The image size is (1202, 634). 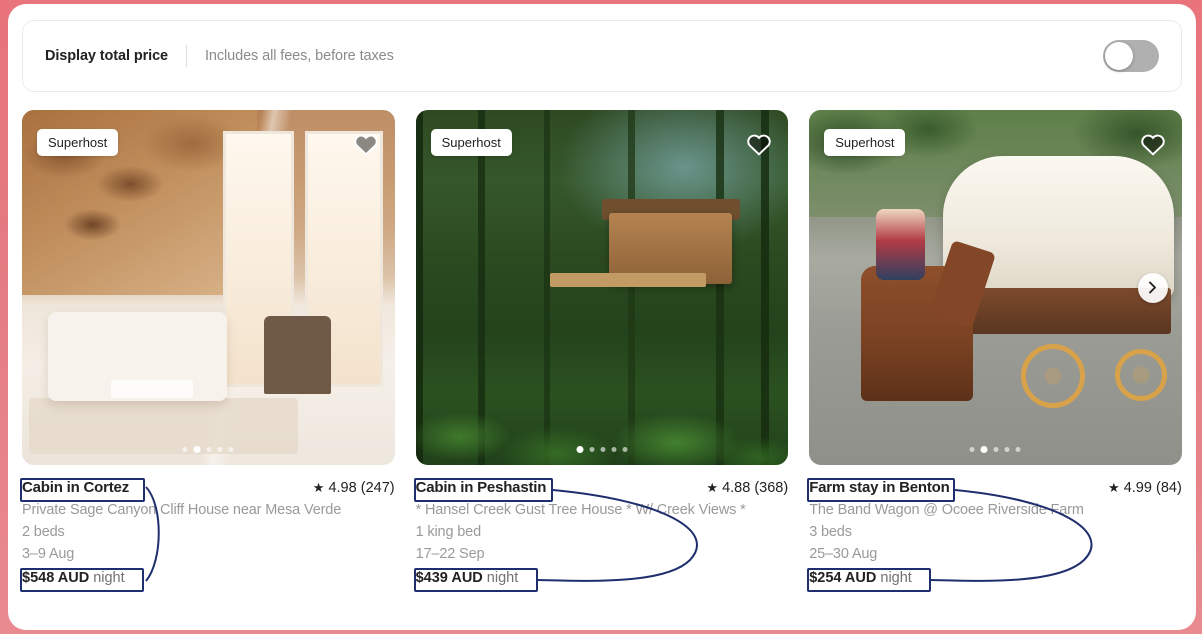 I want to click on rider-decor, so click(x=900, y=245).